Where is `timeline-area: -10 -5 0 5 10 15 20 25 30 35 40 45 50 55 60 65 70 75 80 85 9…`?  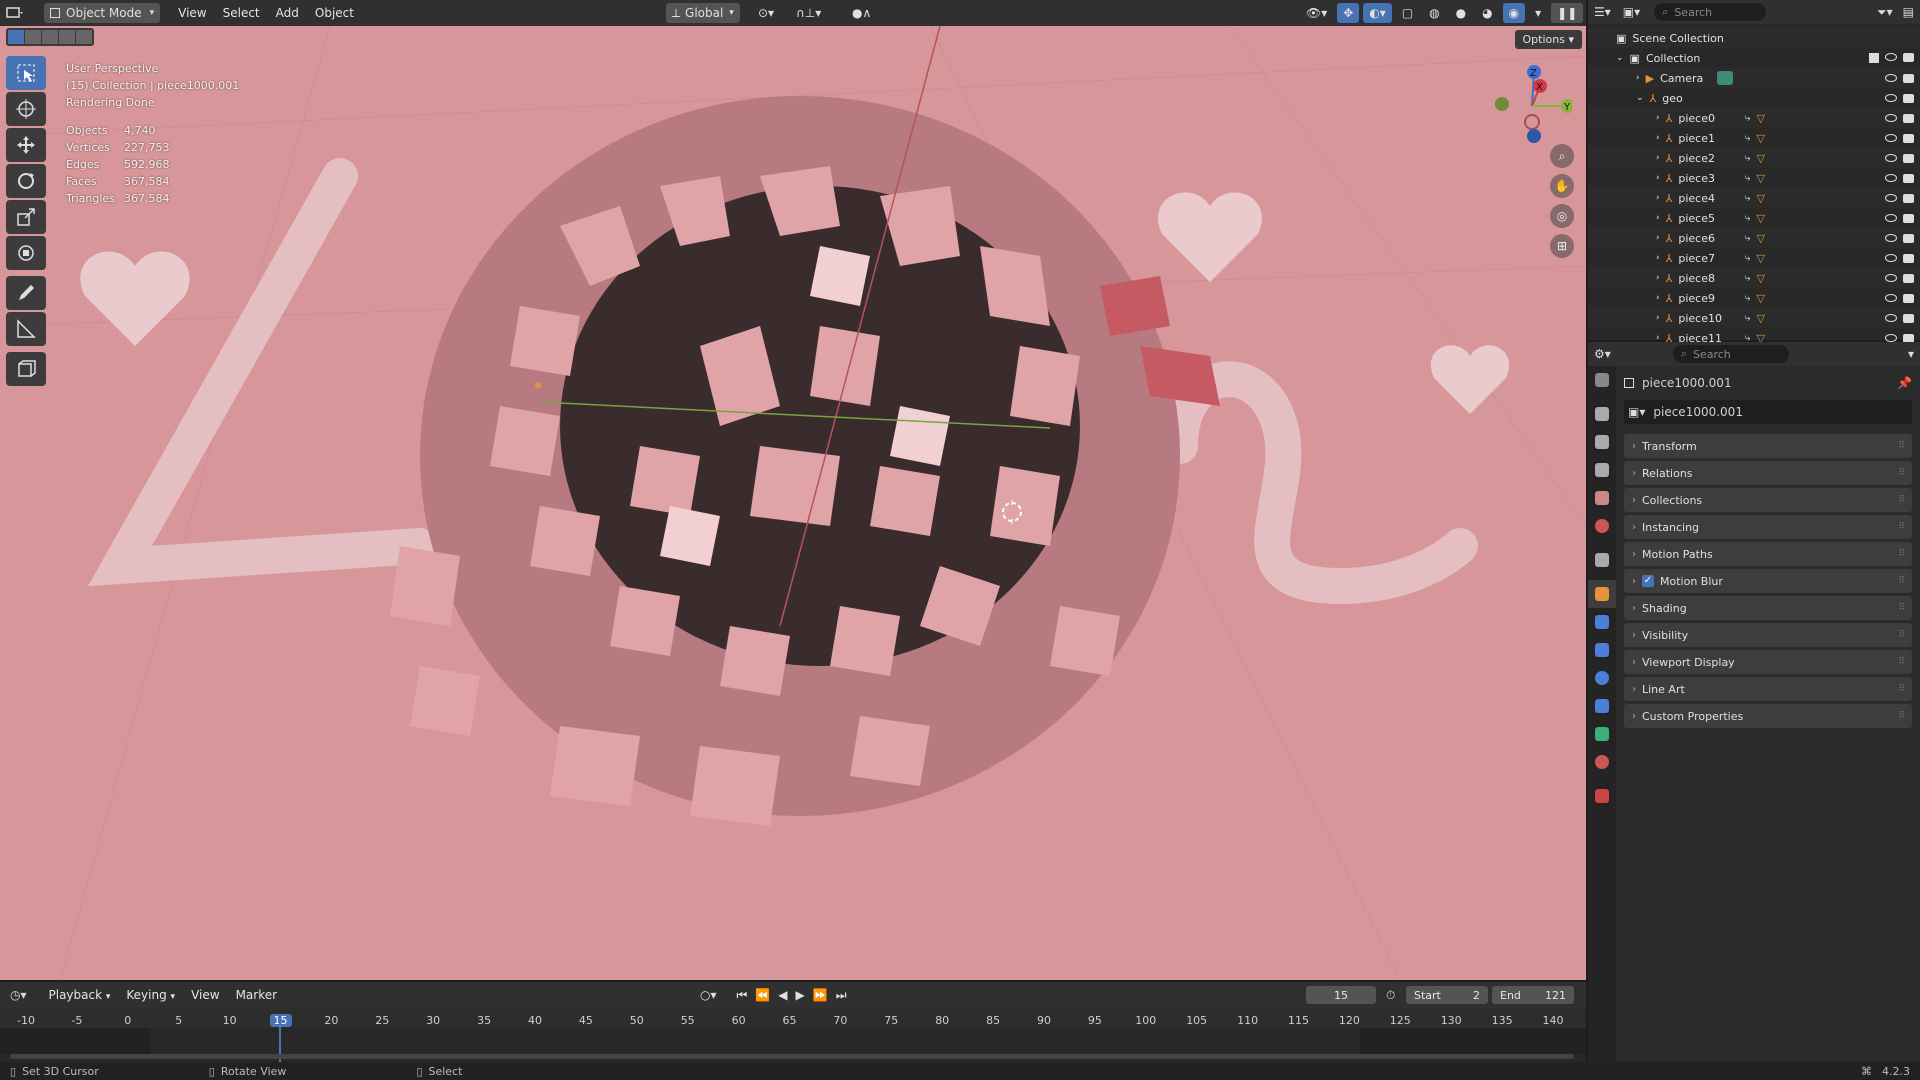
timeline-area: -10 -5 0 5 10 15 20 25 30 35 40 45 50 55 60 65 70 75 80 85 9… is located at coordinates (793, 1035).